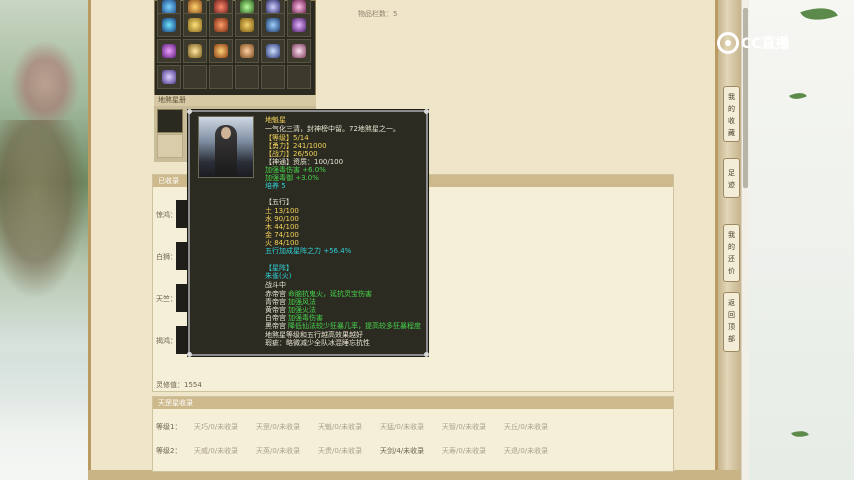 This screenshot has height=480, width=854. Describe the element at coordinates (235, 100) in the screenshot. I see `shenmo-header: 地煞星册` at that location.